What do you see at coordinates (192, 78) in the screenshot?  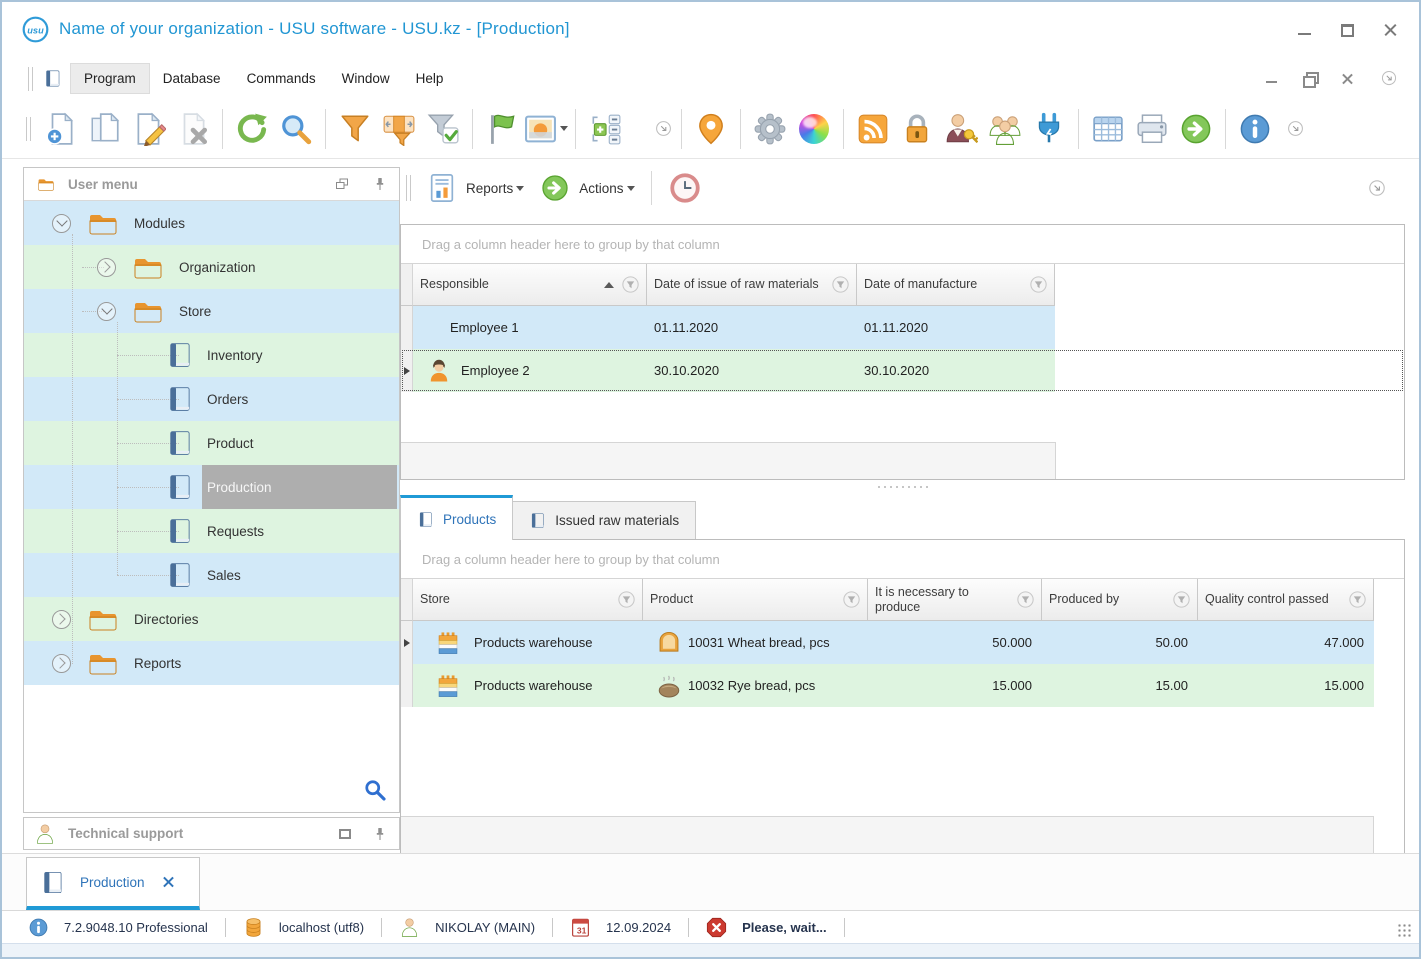 I see `menu-database: Database` at bounding box center [192, 78].